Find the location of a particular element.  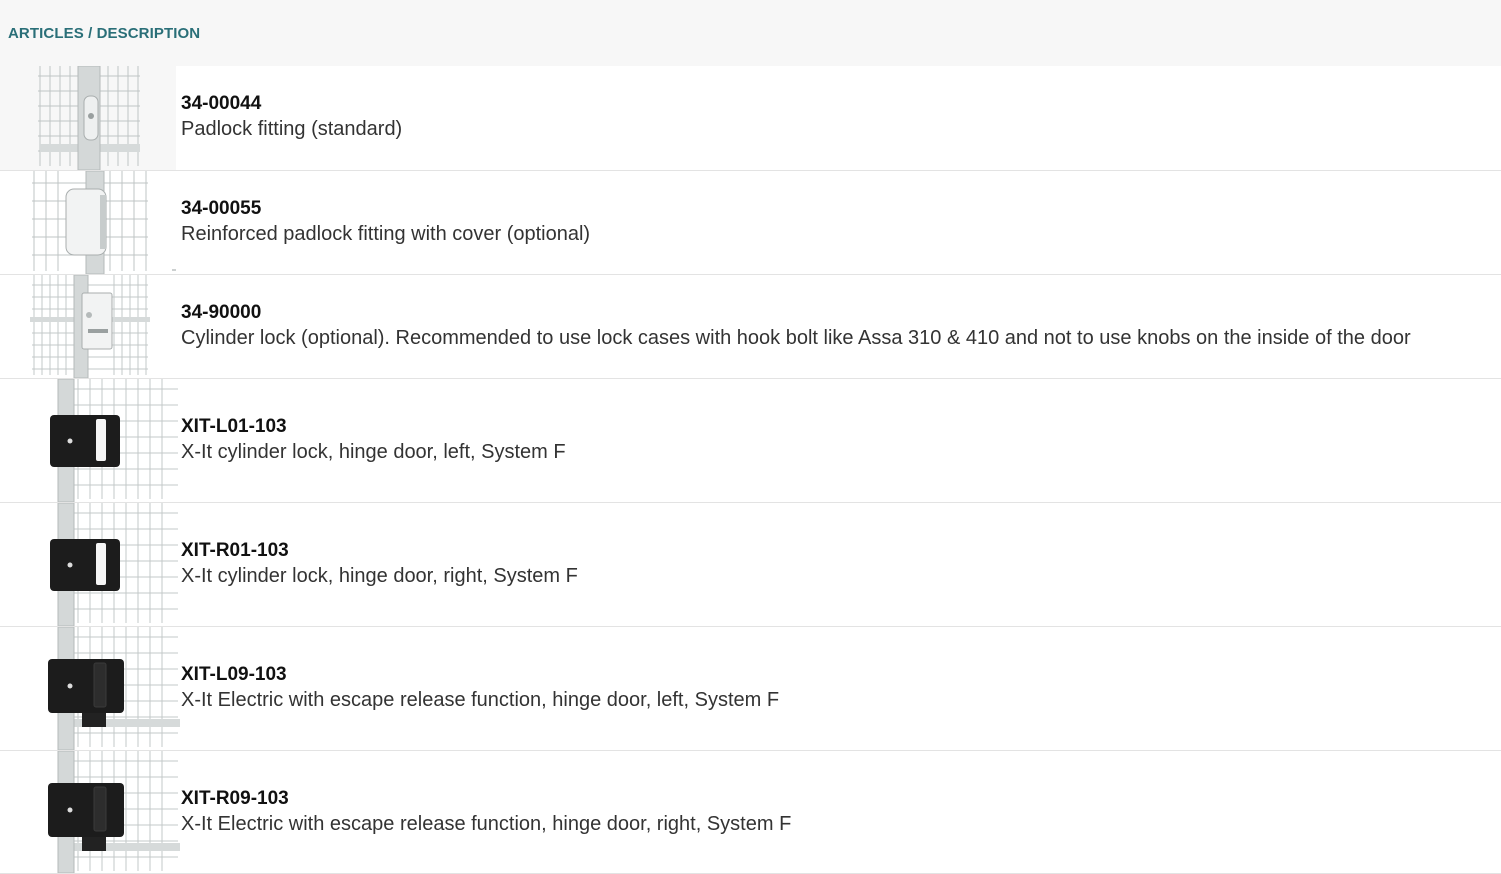

article-description: Padlock fitting (standard) is located at coordinates (292, 129).